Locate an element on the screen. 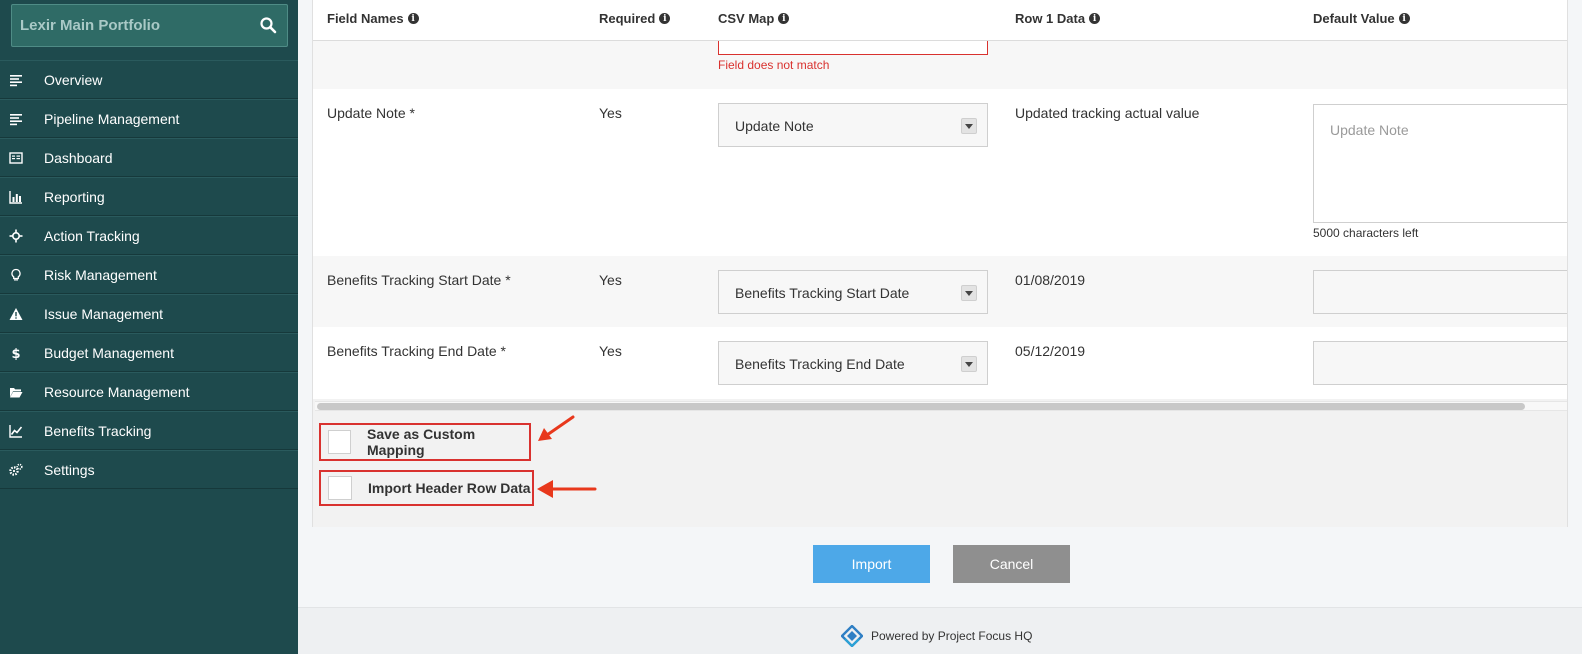  sidebar-item-label: Reporting is located at coordinates (74, 196).